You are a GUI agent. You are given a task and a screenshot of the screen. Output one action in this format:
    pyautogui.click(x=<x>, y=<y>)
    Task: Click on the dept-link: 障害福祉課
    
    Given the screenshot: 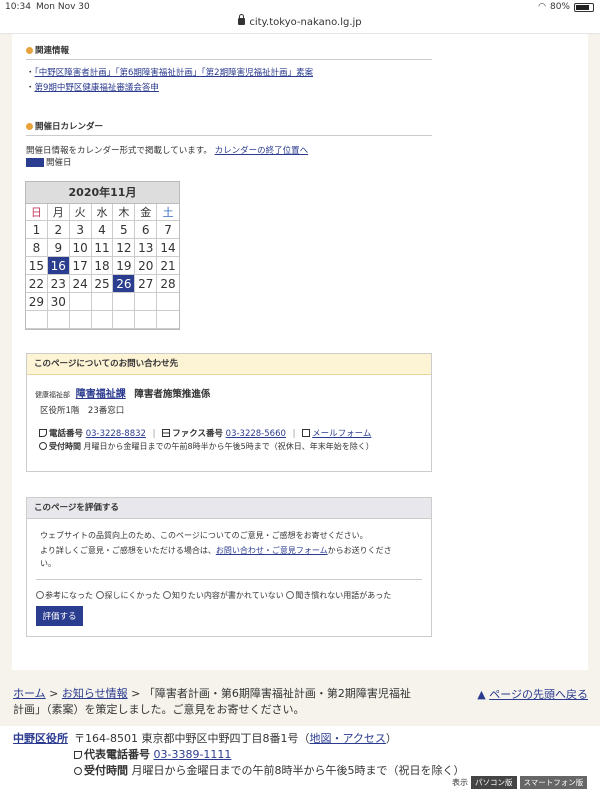 What is the action you would take?
    pyautogui.click(x=101, y=394)
    